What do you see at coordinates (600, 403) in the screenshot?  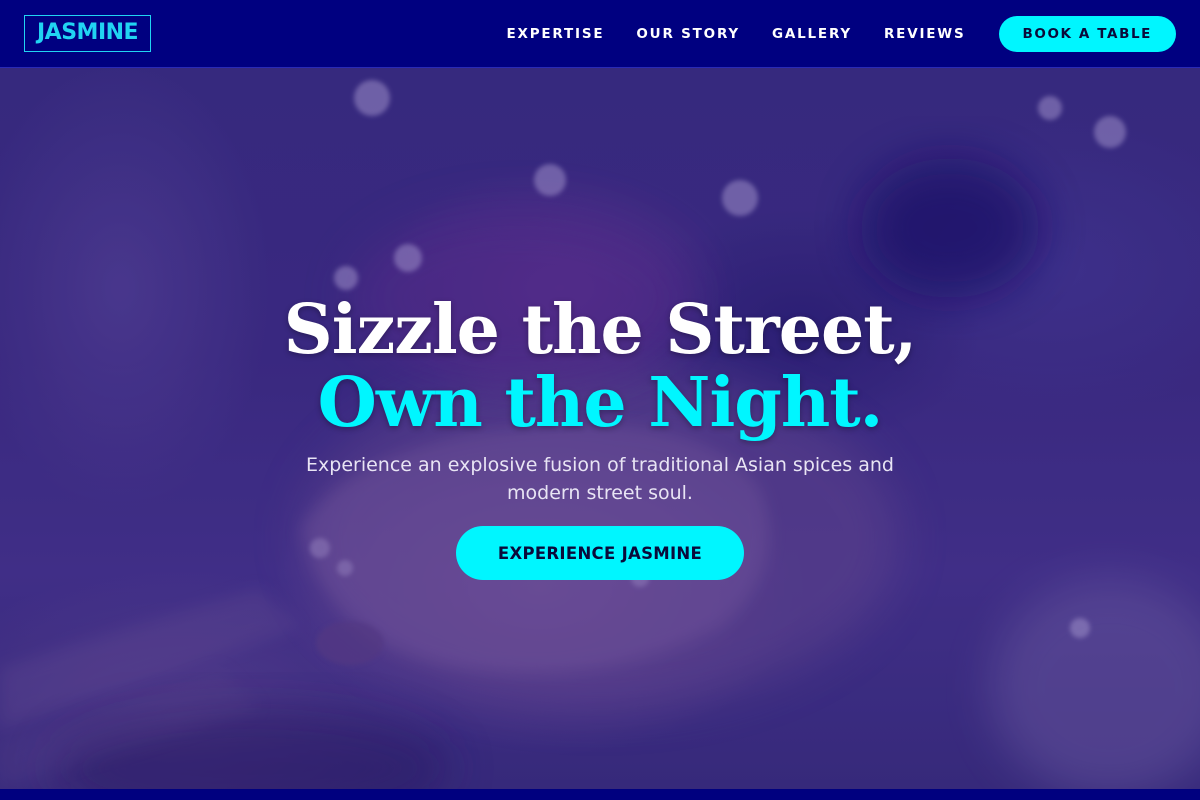 I see `hero-headline-line2: Own the Night.` at bounding box center [600, 403].